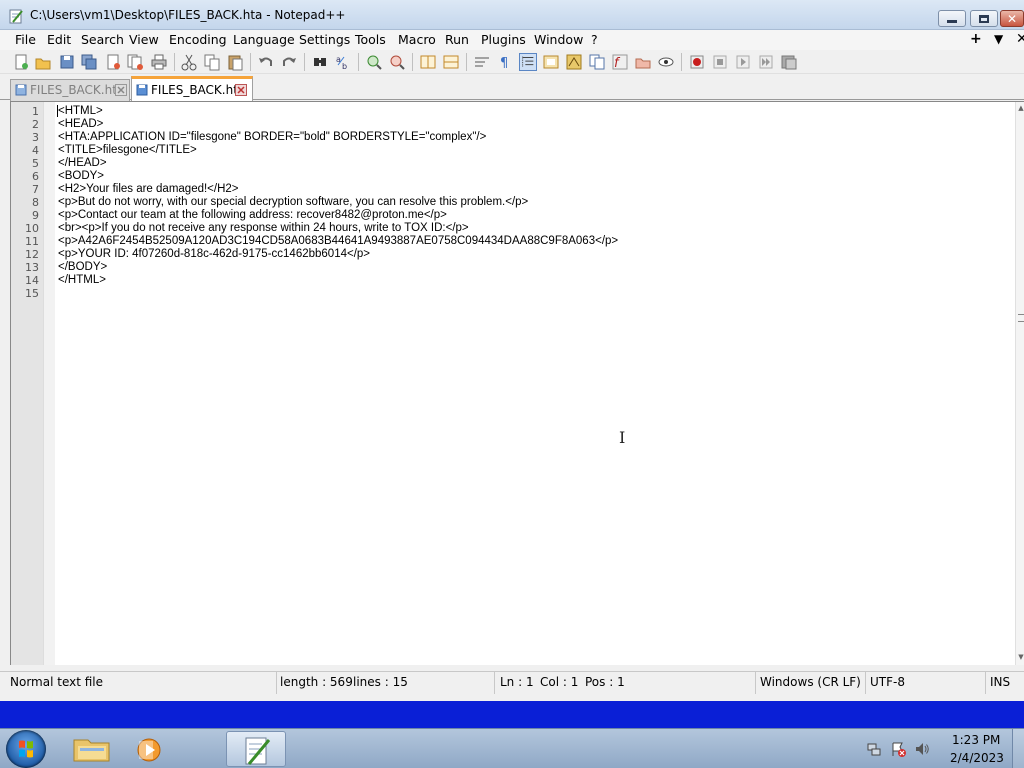 Image resolution: width=1024 pixels, height=768 pixels. What do you see at coordinates (324, 39) in the screenshot?
I see `menu-settings: Settings` at bounding box center [324, 39].